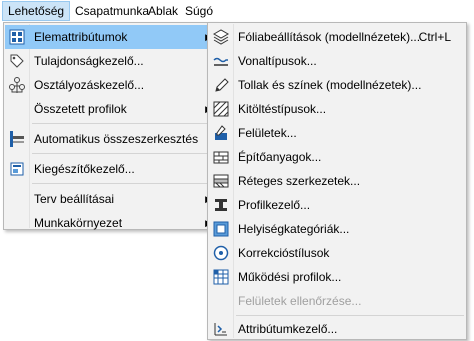 Image resolution: width=474 pixels, height=341 pixels. Describe the element at coordinates (17, 85) in the screenshot. I see `classification-tree-icon` at that location.